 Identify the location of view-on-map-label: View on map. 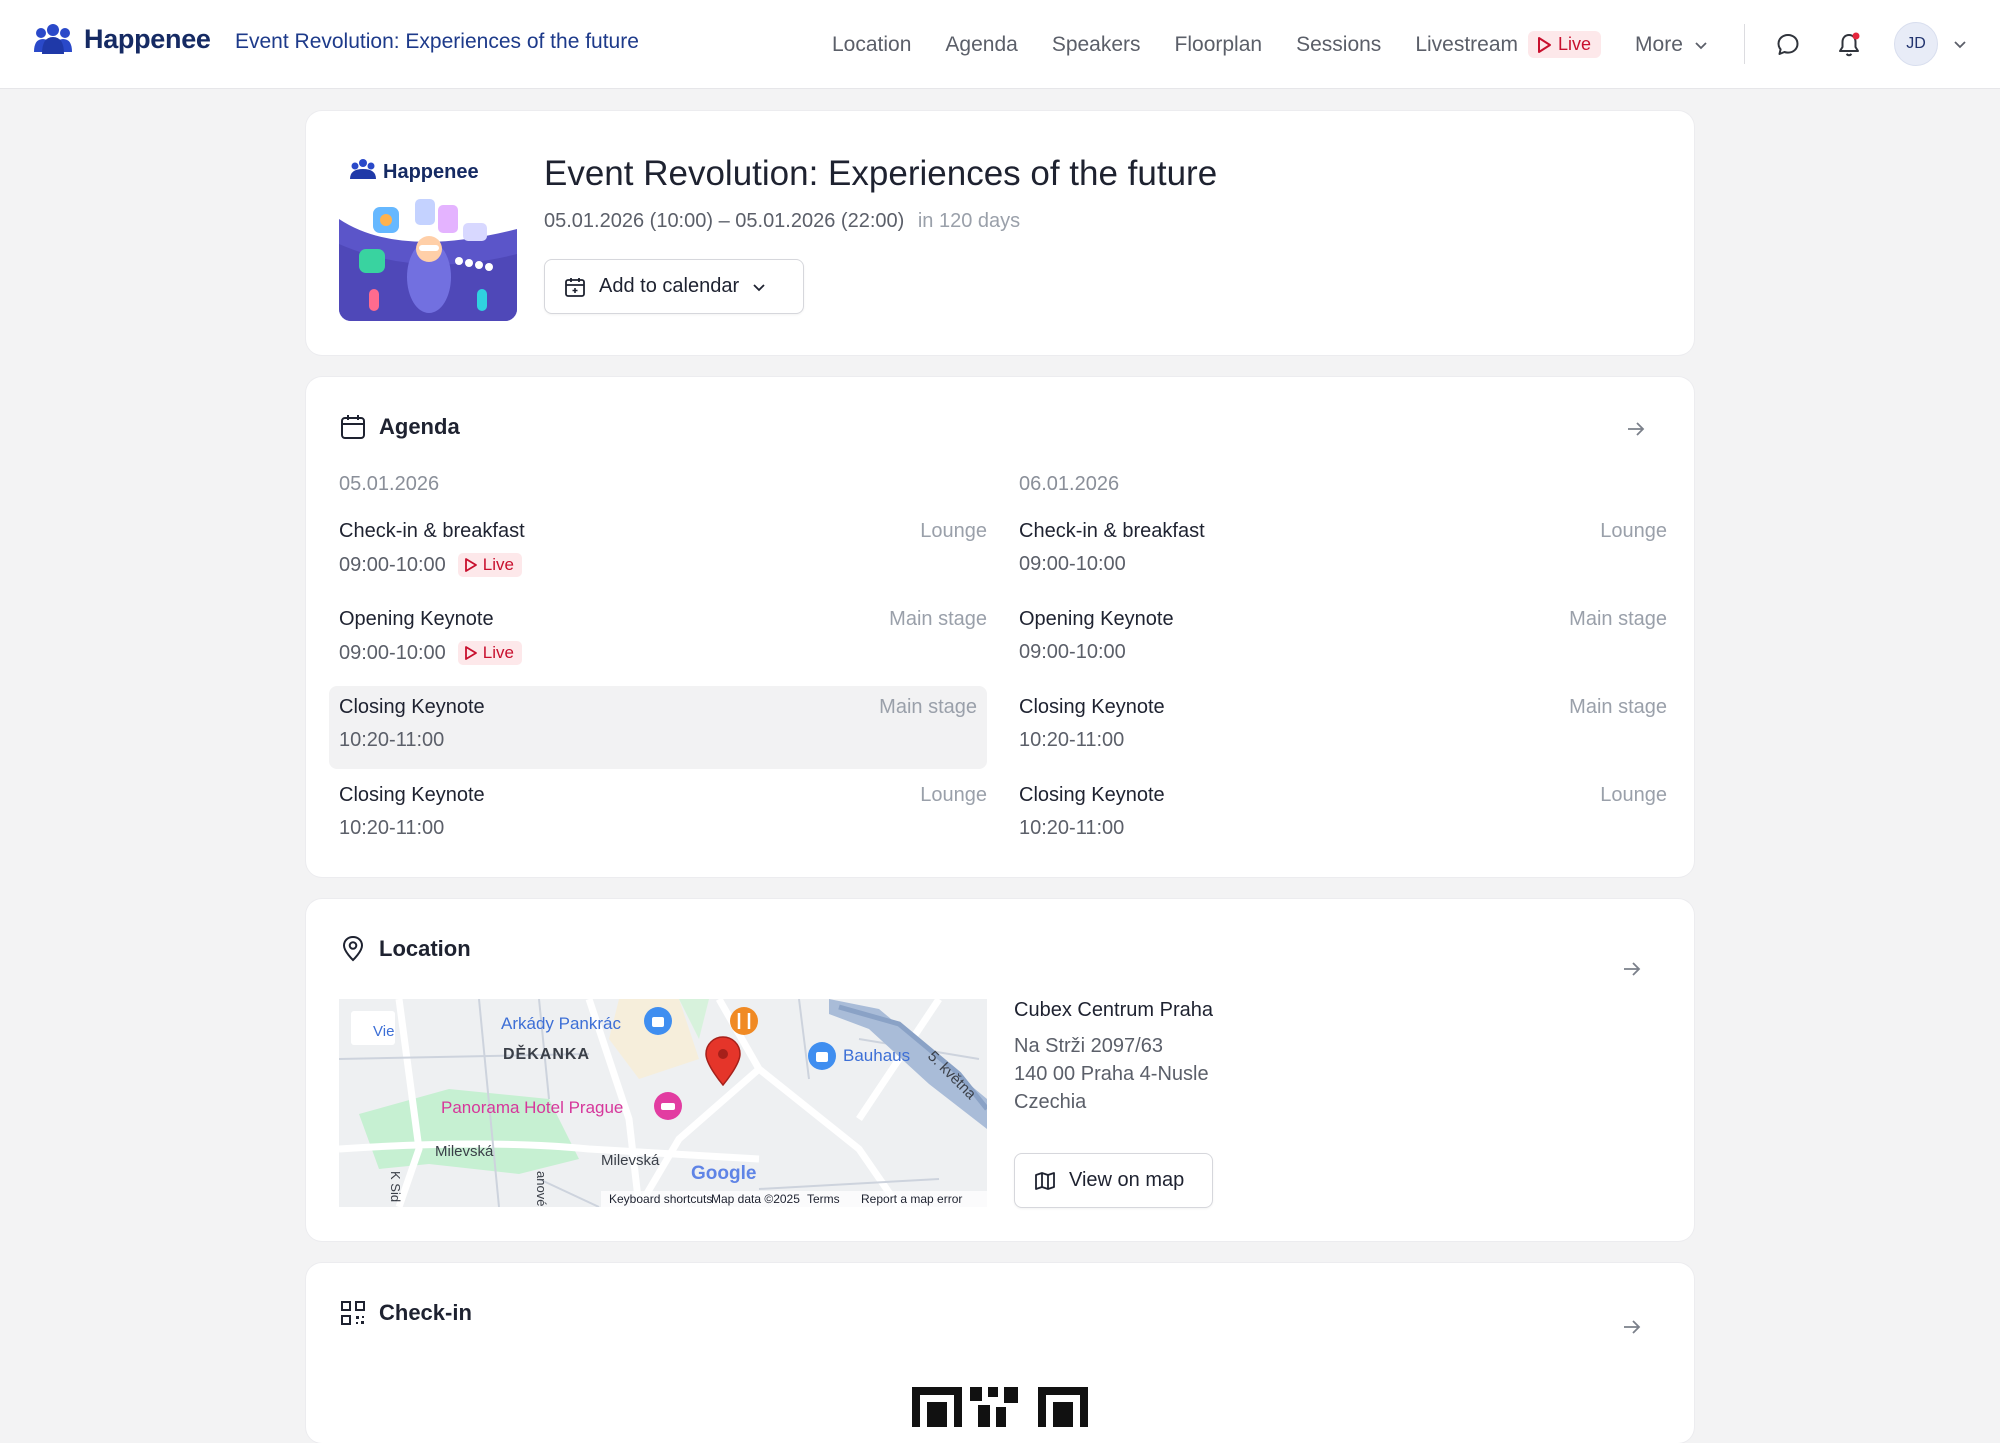
(1127, 1180).